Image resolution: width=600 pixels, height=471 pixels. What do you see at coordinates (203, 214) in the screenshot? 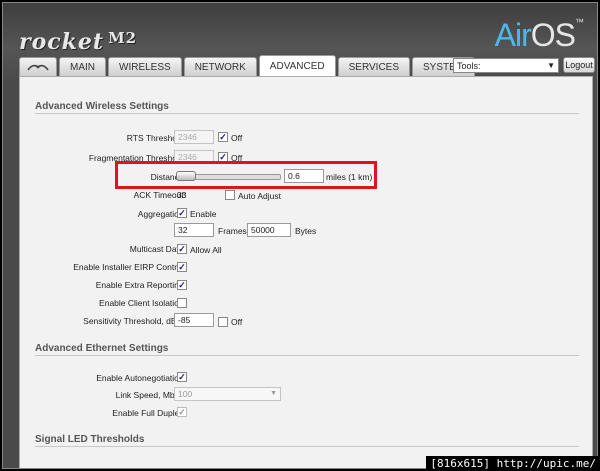
I see `aggregation-enable-label: Enable` at bounding box center [203, 214].